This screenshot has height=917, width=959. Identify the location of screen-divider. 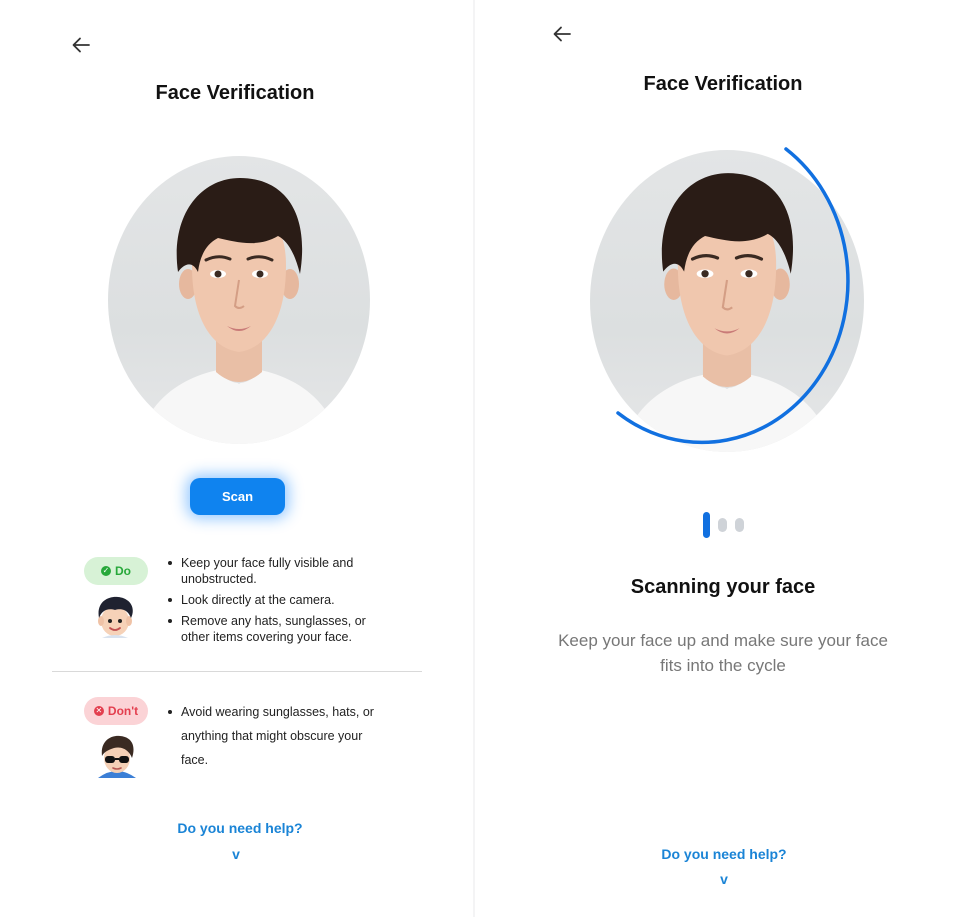
(474, 458).